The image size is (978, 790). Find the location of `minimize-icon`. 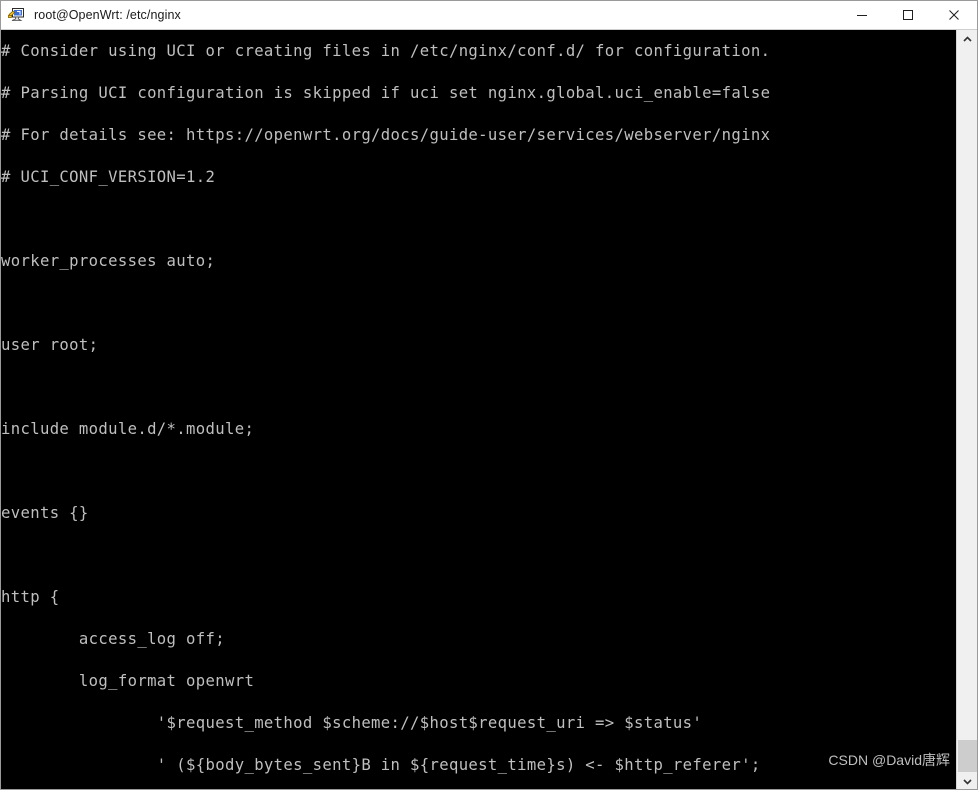

minimize-icon is located at coordinates (862, 15).